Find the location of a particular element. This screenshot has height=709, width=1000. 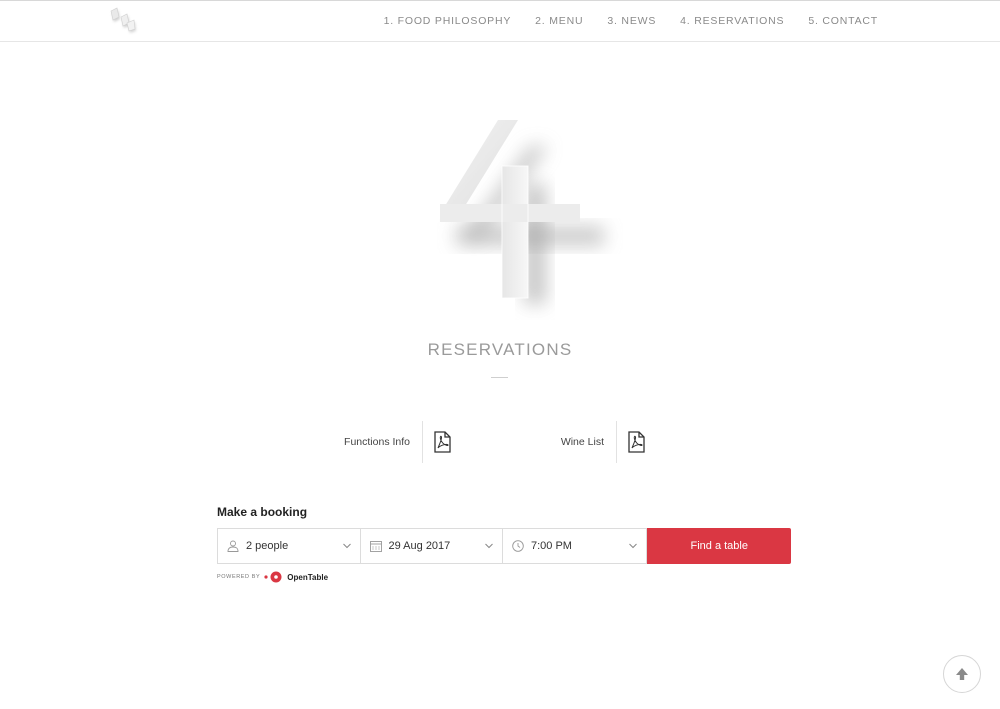

nav-item-menu: 2. MENU is located at coordinates (559, 21).